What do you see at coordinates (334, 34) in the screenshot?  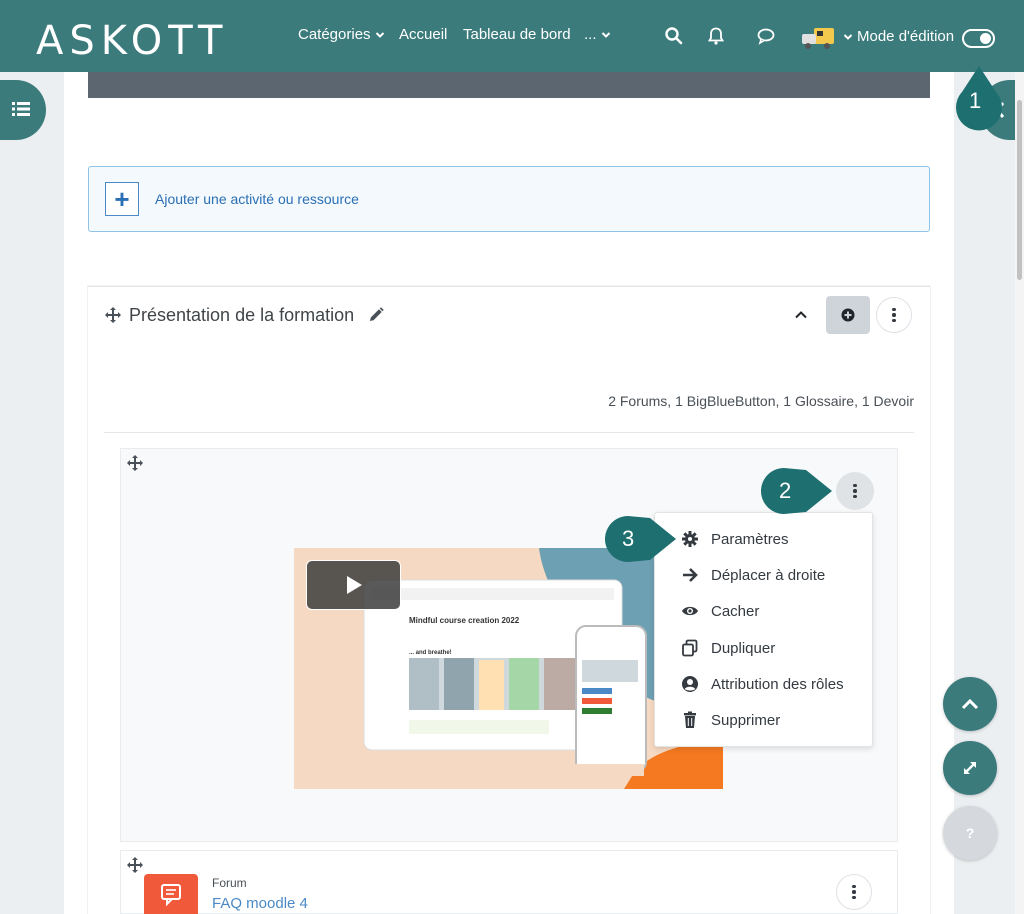 I see `nav-categories-label: Catégories` at bounding box center [334, 34].